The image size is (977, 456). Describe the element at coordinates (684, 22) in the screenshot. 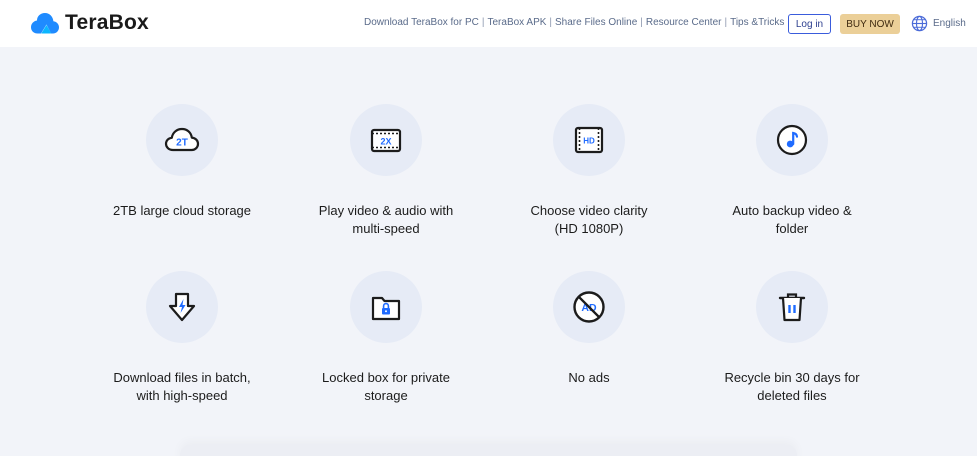

I see `nav-link-resource-center: Resource Center` at that location.